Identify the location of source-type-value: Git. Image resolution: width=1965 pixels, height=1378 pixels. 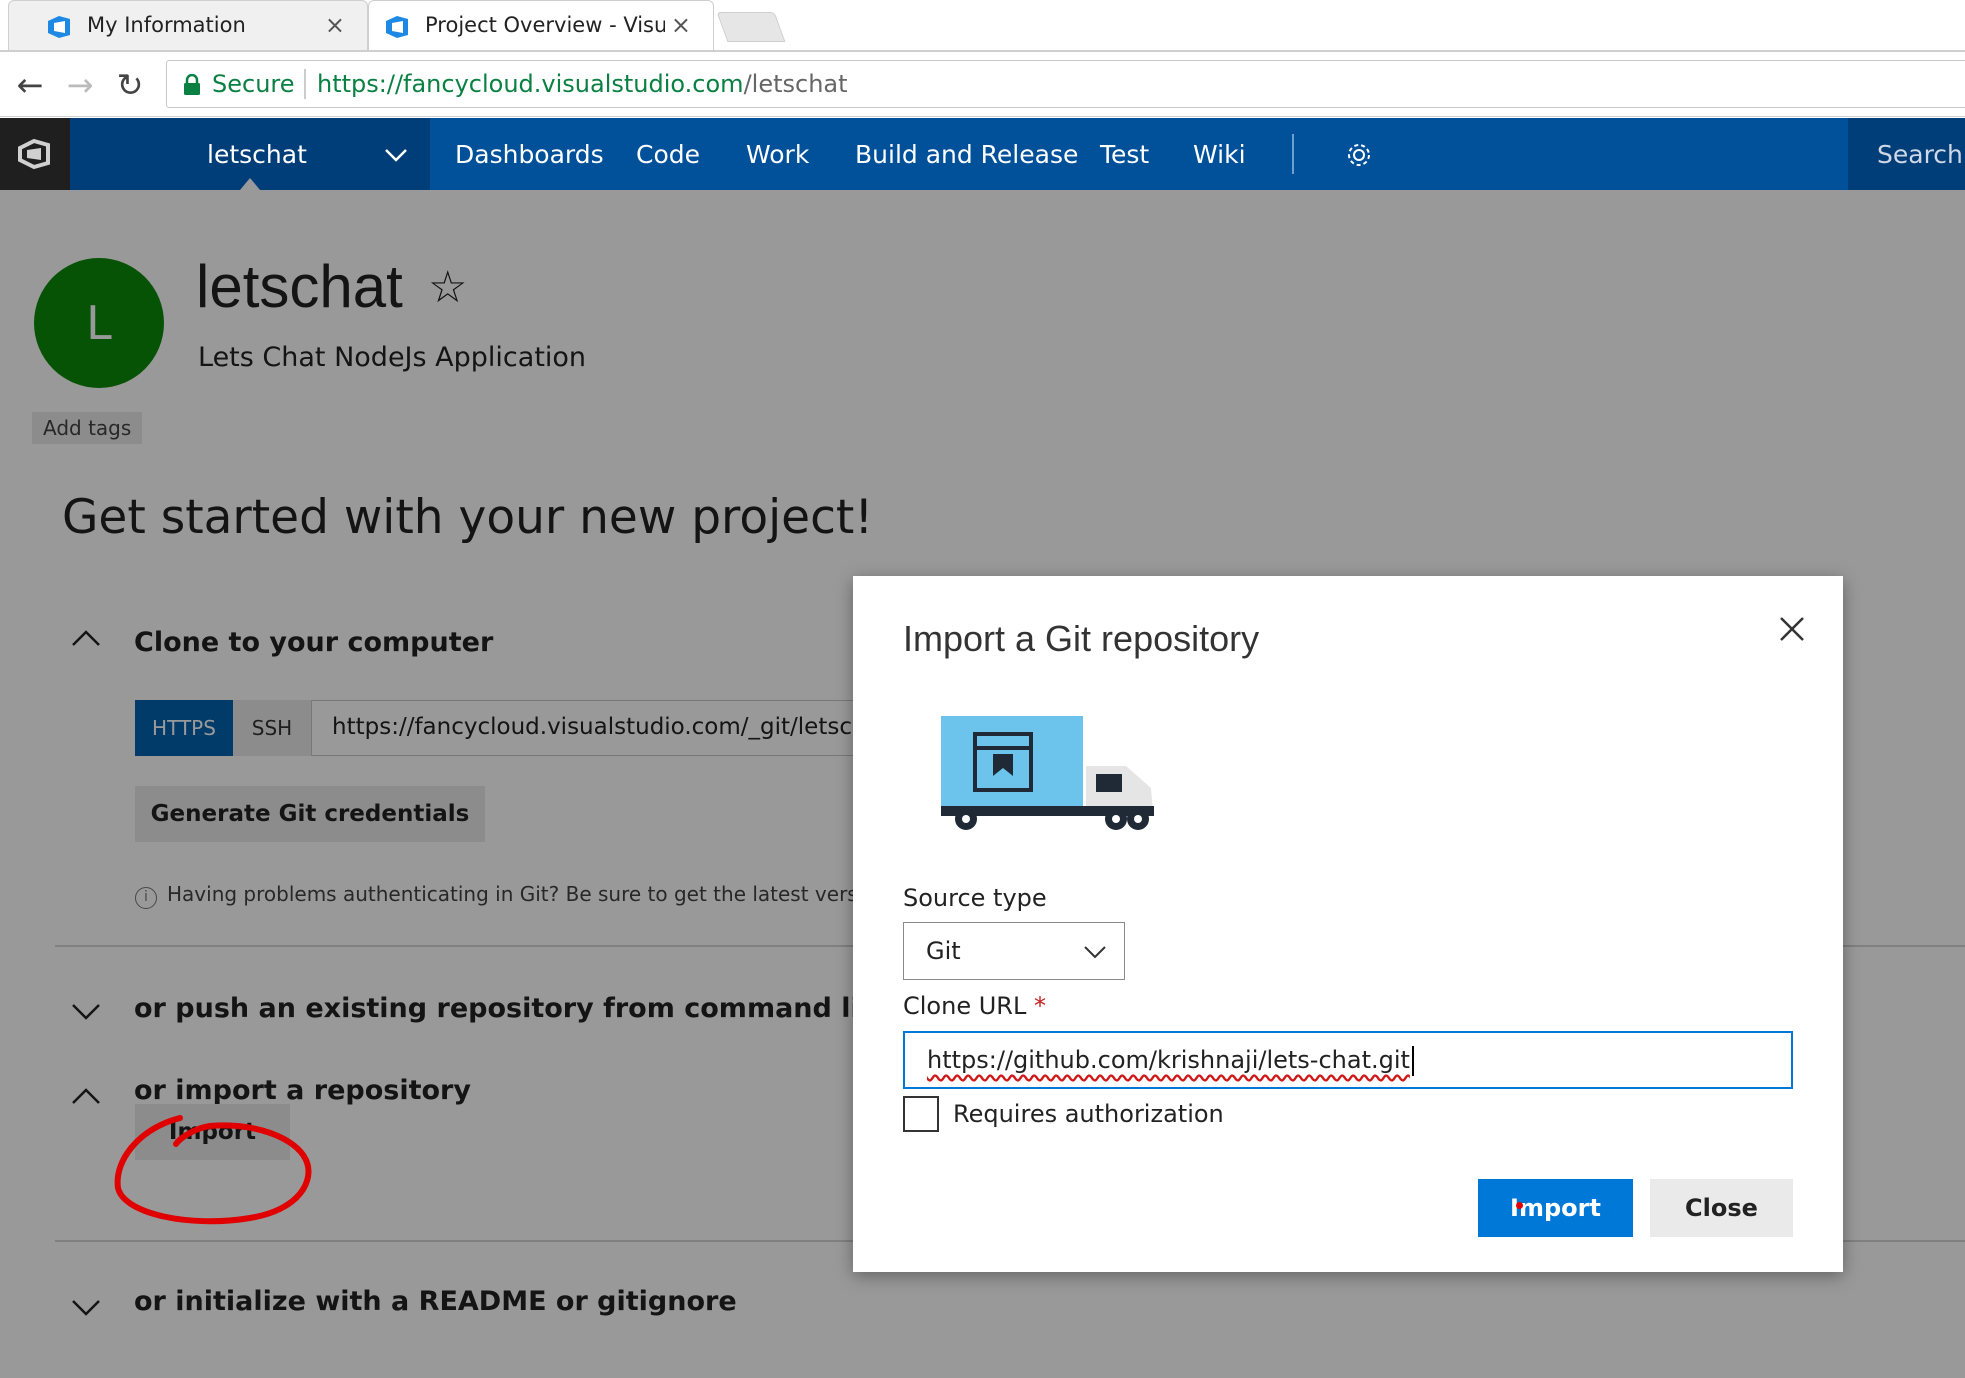
(943, 951).